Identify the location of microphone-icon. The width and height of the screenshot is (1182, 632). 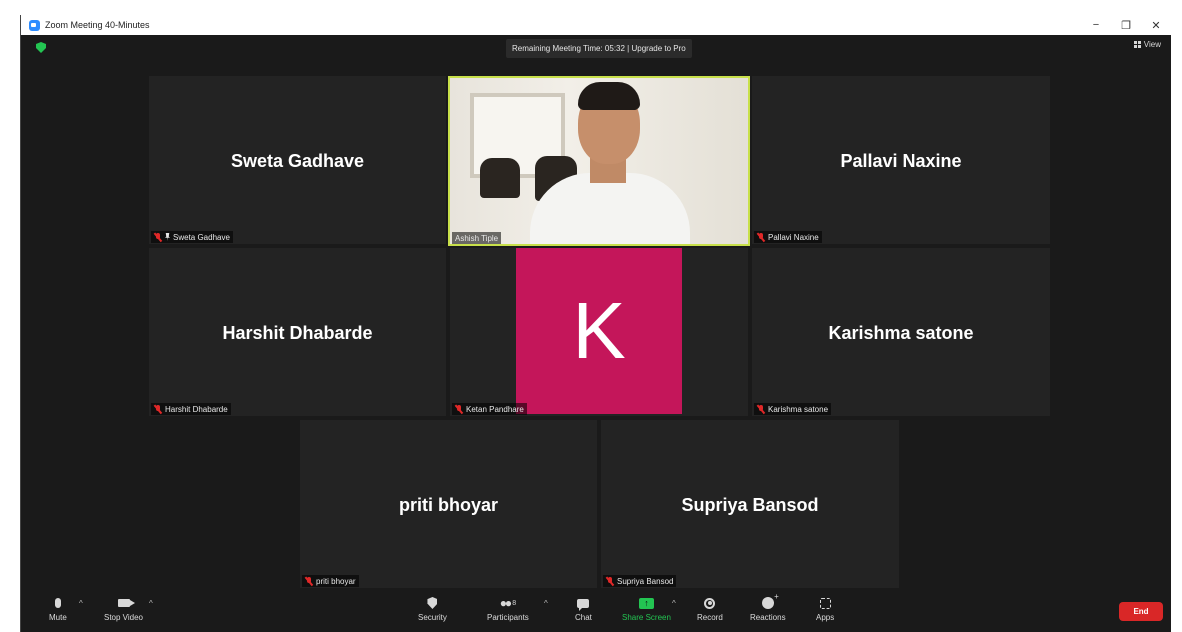
(57, 603).